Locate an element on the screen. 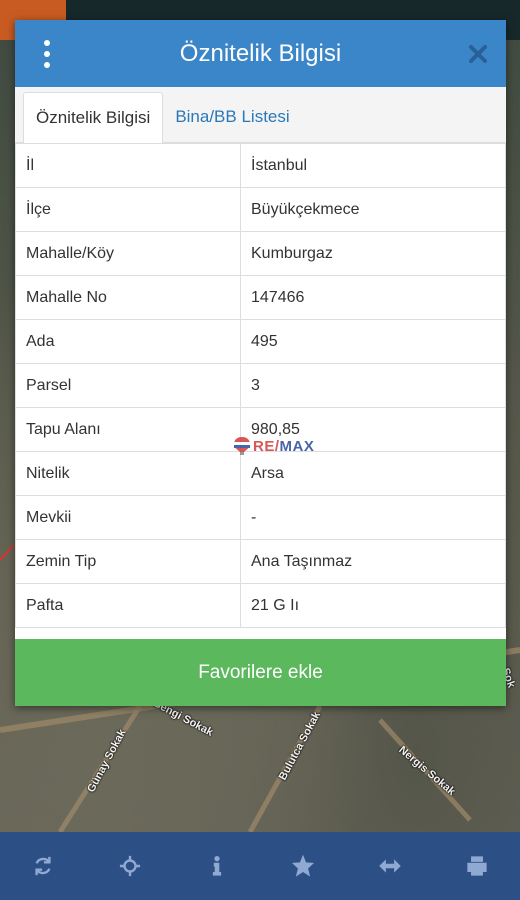 The image size is (520, 900). attribute-value: Kumburgaz is located at coordinates (373, 253).